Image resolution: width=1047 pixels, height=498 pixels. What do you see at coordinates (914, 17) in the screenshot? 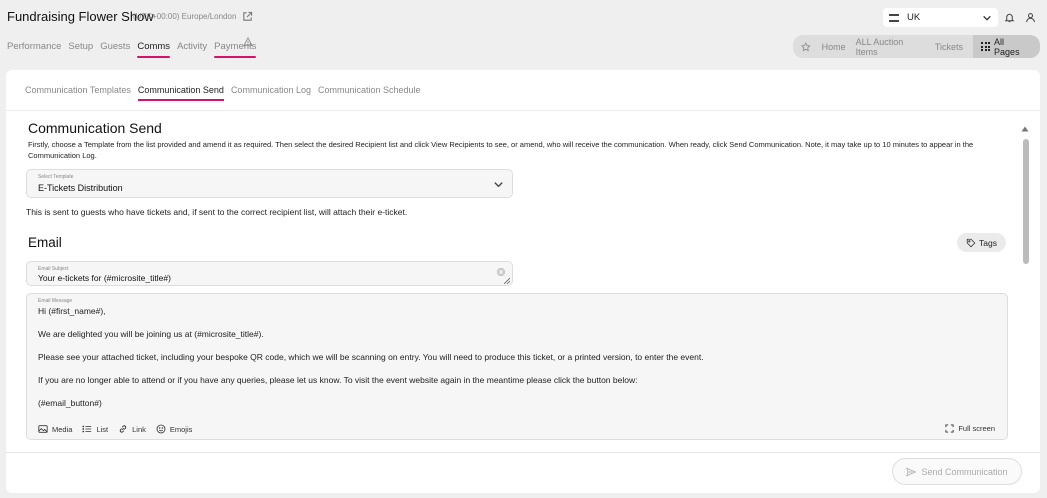
I see `region-label: UK` at bounding box center [914, 17].